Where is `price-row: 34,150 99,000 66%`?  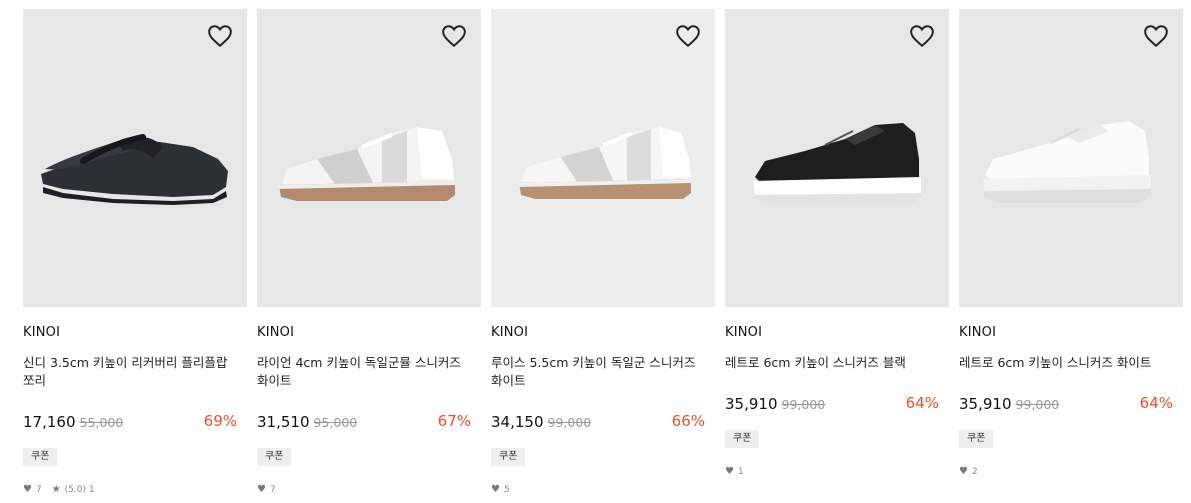 price-row: 34,150 99,000 66% is located at coordinates (598, 423).